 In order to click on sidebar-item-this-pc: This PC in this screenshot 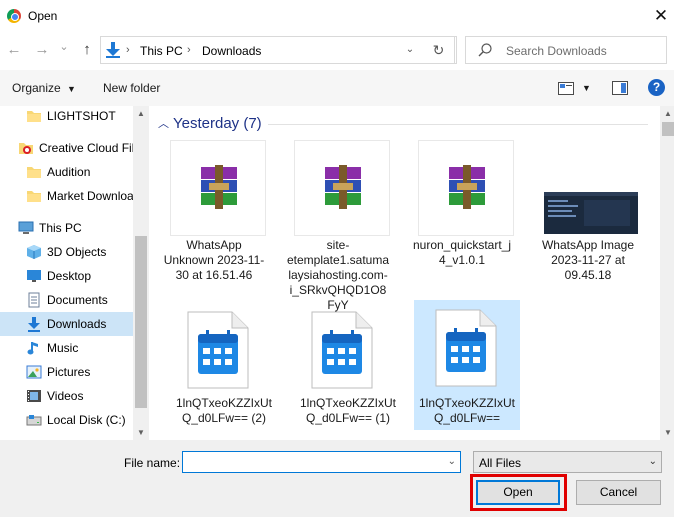, I will do `click(66, 228)`.